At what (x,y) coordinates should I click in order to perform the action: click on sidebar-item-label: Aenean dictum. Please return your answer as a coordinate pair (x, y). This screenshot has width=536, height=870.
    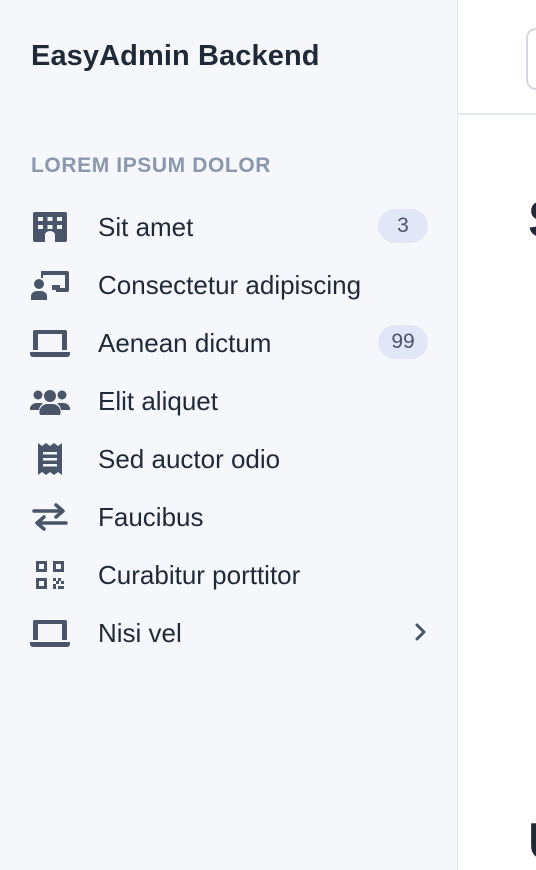
    Looking at the image, I should click on (185, 343).